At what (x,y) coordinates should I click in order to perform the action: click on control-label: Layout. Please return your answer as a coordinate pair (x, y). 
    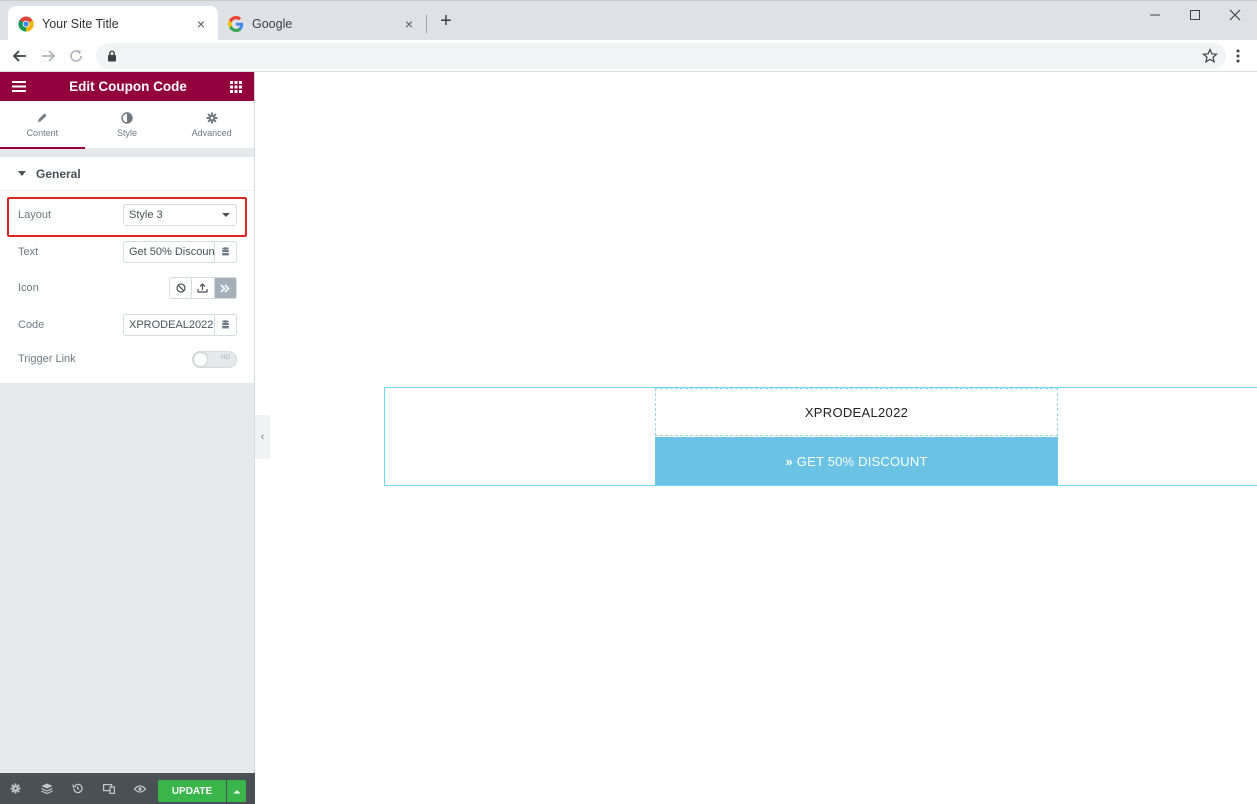
    Looking at the image, I should click on (35, 215).